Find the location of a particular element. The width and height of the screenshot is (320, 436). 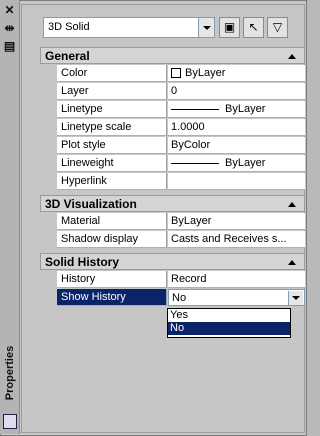

section-solid-history: Solid History is located at coordinates (172, 261).